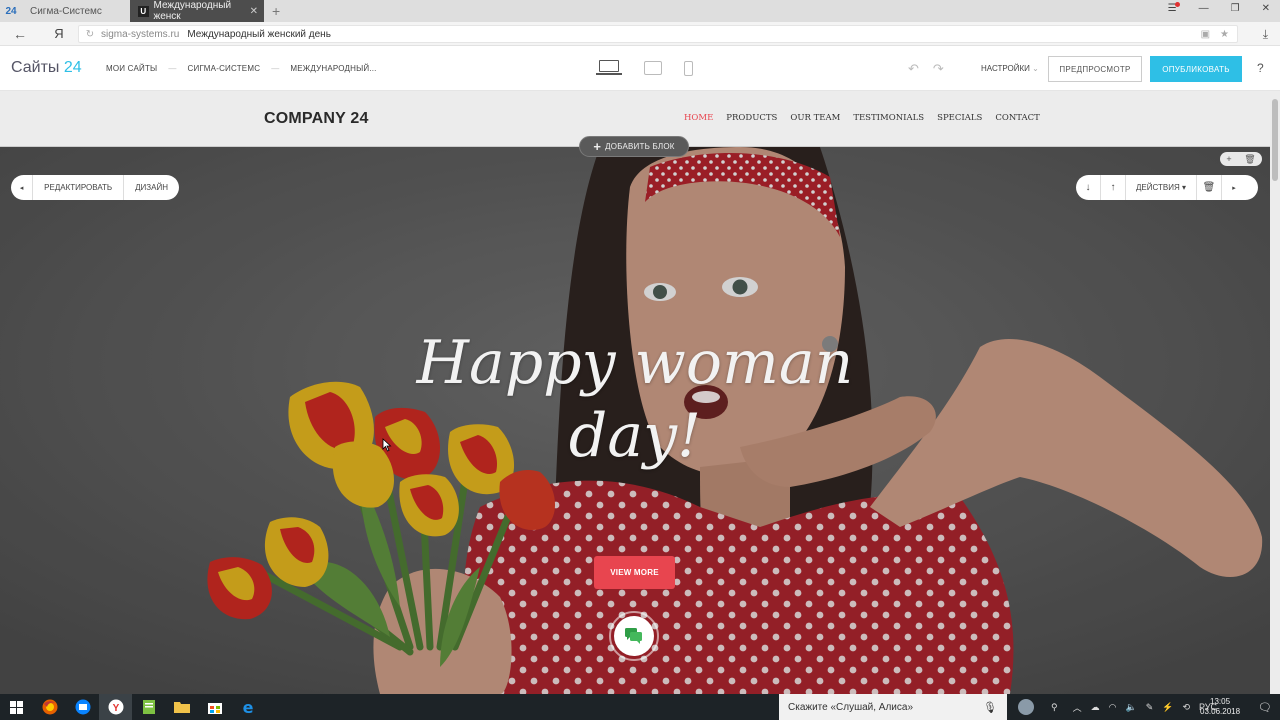 Image resolution: width=1280 pixels, height=720 pixels. Describe the element at coordinates (1184, 187) in the screenshot. I see `caret-down-icon: ▾` at that location.